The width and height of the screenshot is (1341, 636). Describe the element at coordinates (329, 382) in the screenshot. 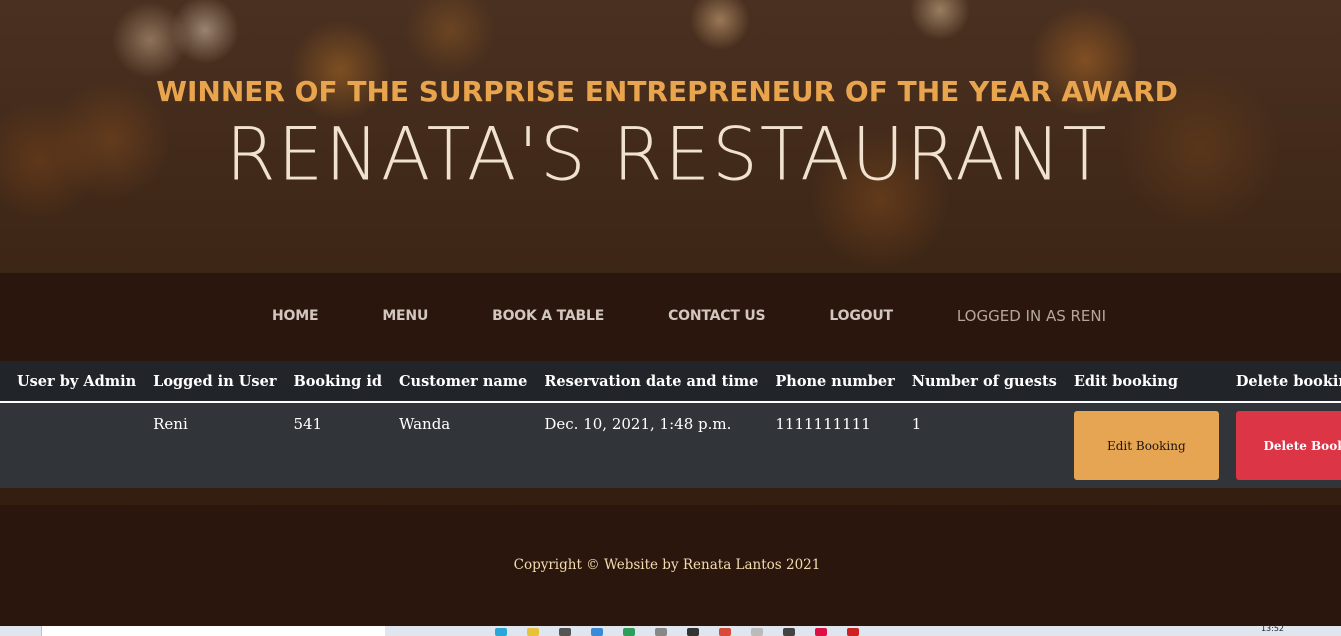

I see `header-booking-id: Booking id` at that location.